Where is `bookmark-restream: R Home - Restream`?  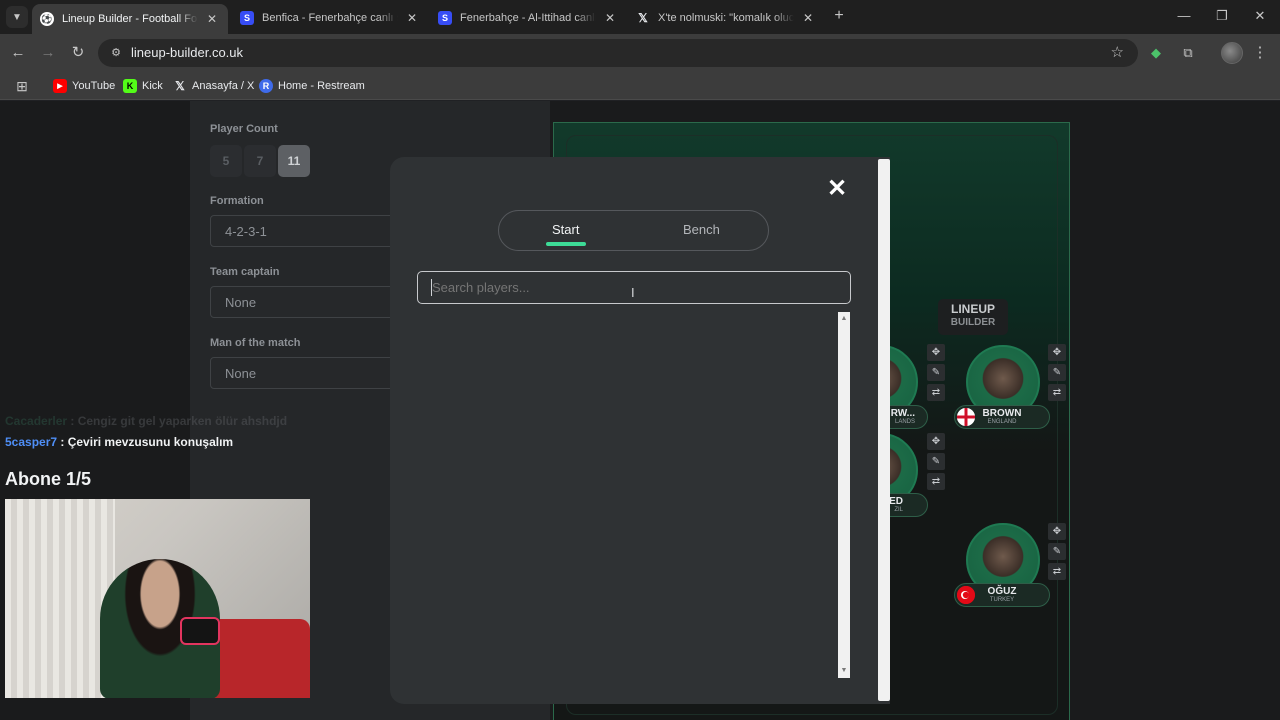
bookmark-restream: R Home - Restream is located at coordinates (312, 86).